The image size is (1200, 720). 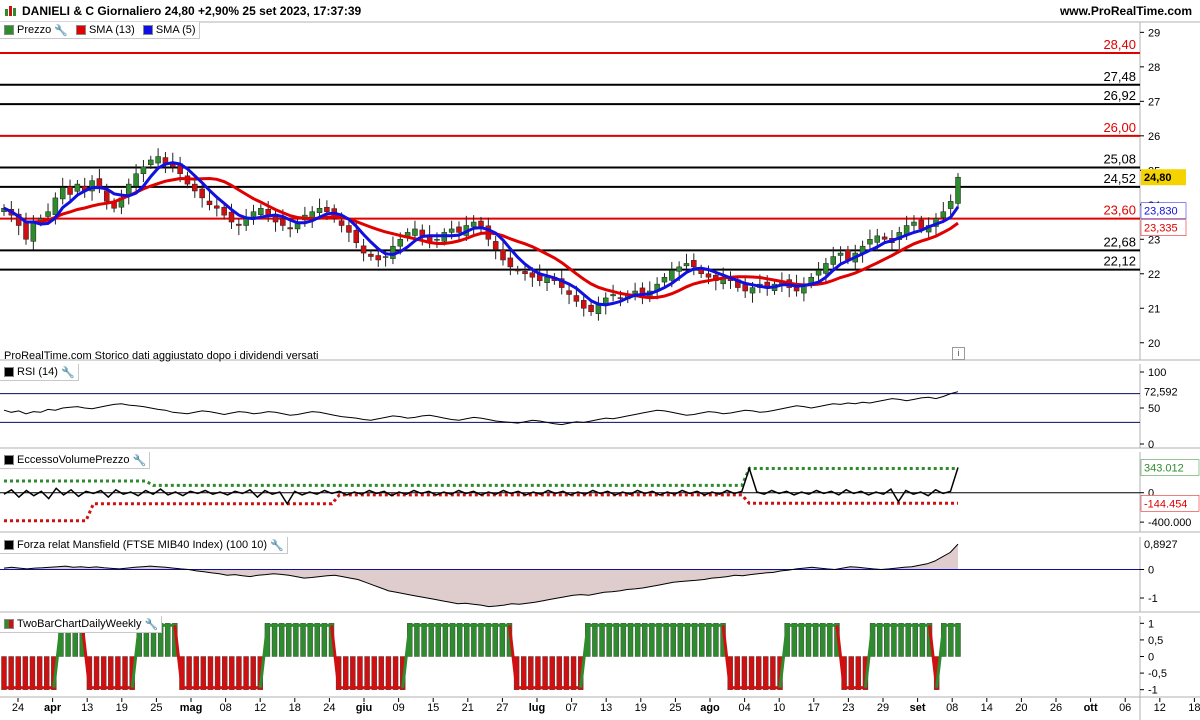 What do you see at coordinates (1164, 469) in the screenshot?
I see `value-badge-label: 343.012` at bounding box center [1164, 469].